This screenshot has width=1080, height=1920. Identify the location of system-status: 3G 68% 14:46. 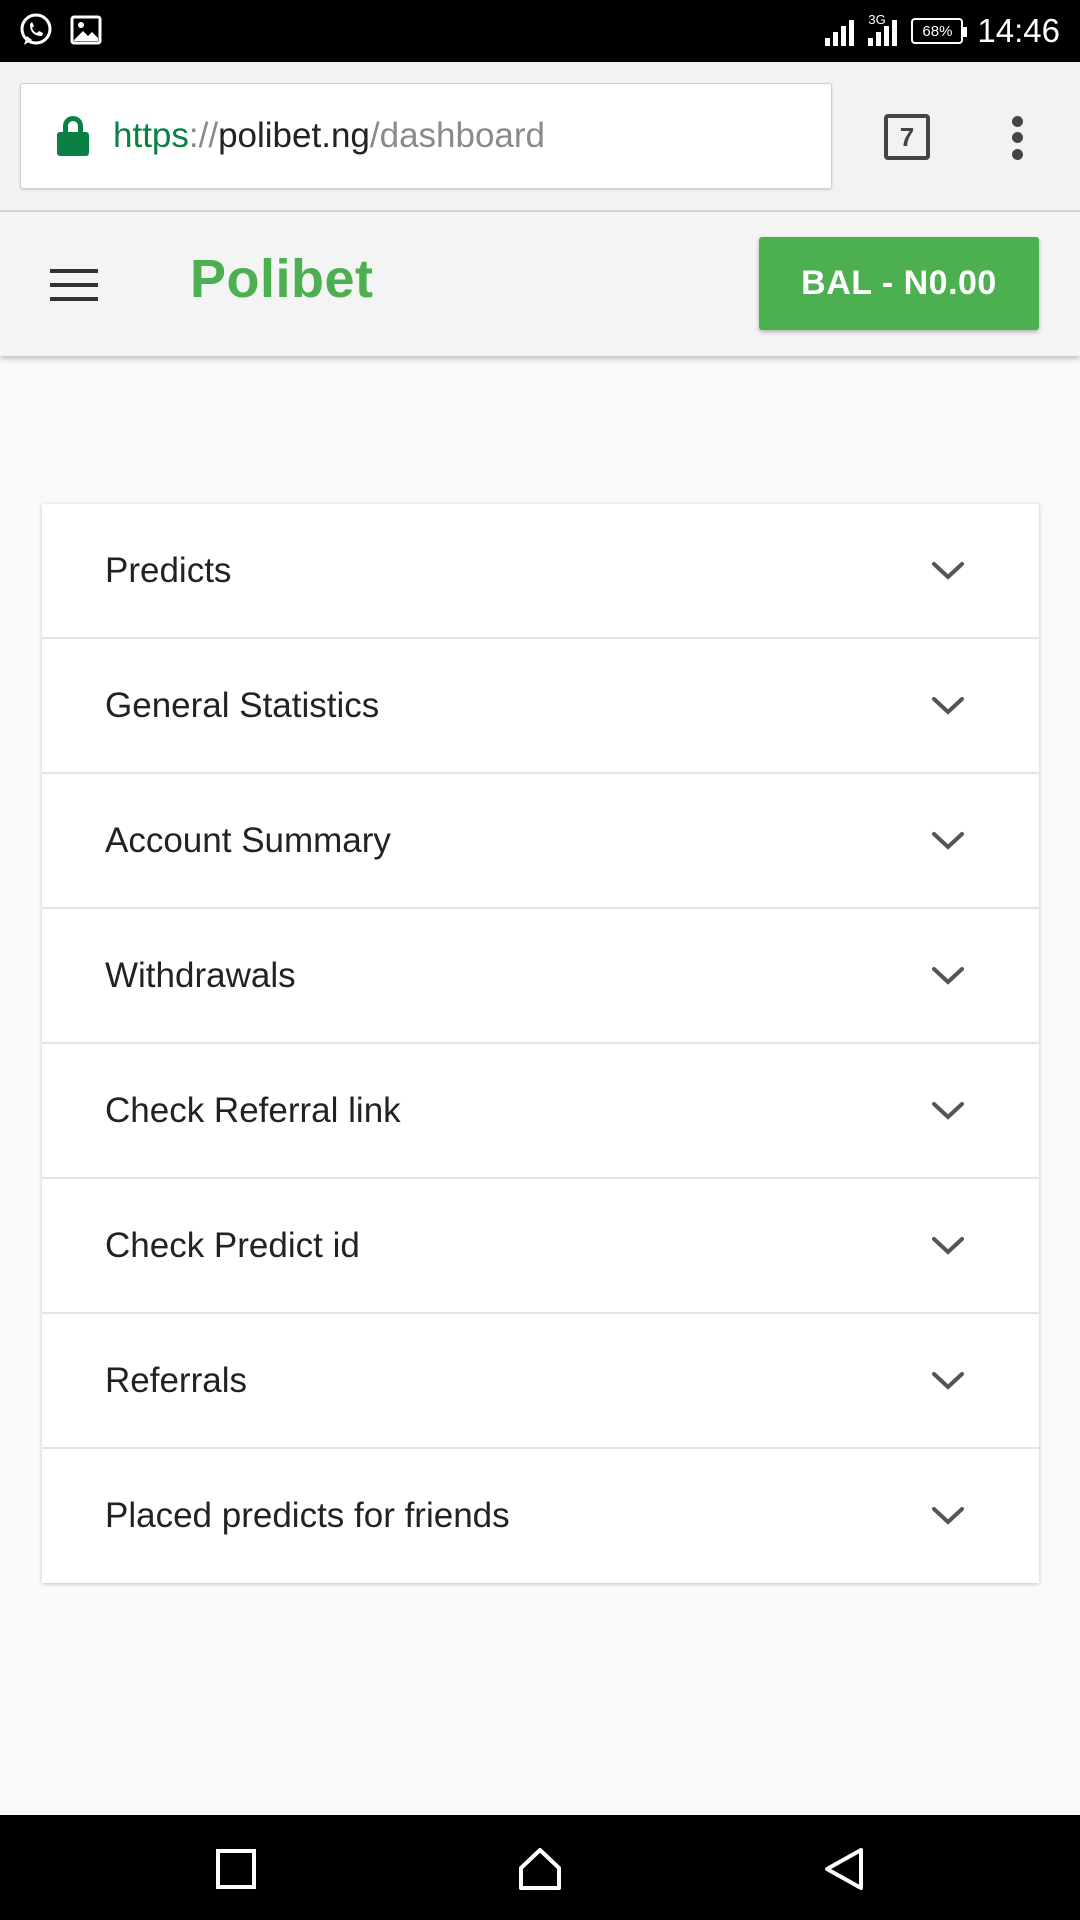
(942, 31).